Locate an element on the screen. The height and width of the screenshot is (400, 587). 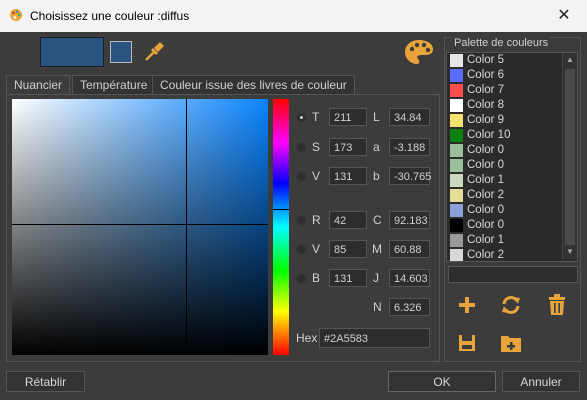
field-c: 92.183 is located at coordinates (409, 220).